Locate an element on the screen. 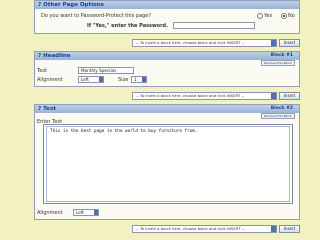  text-alignment-label: Alignment is located at coordinates (50, 213).